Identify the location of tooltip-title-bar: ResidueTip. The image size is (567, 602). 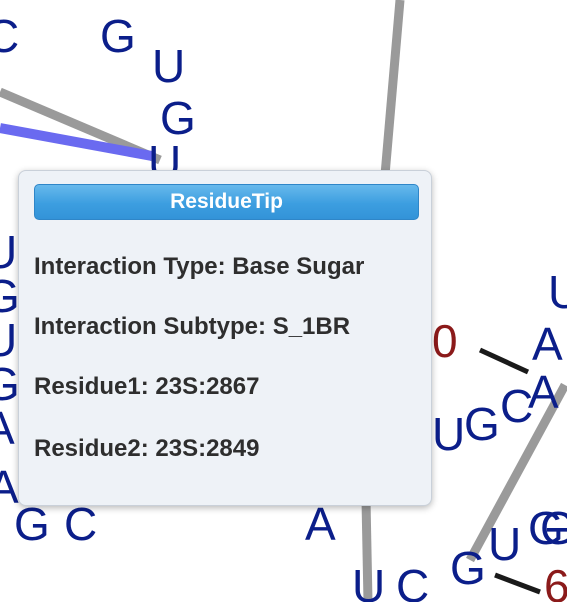
(226, 202).